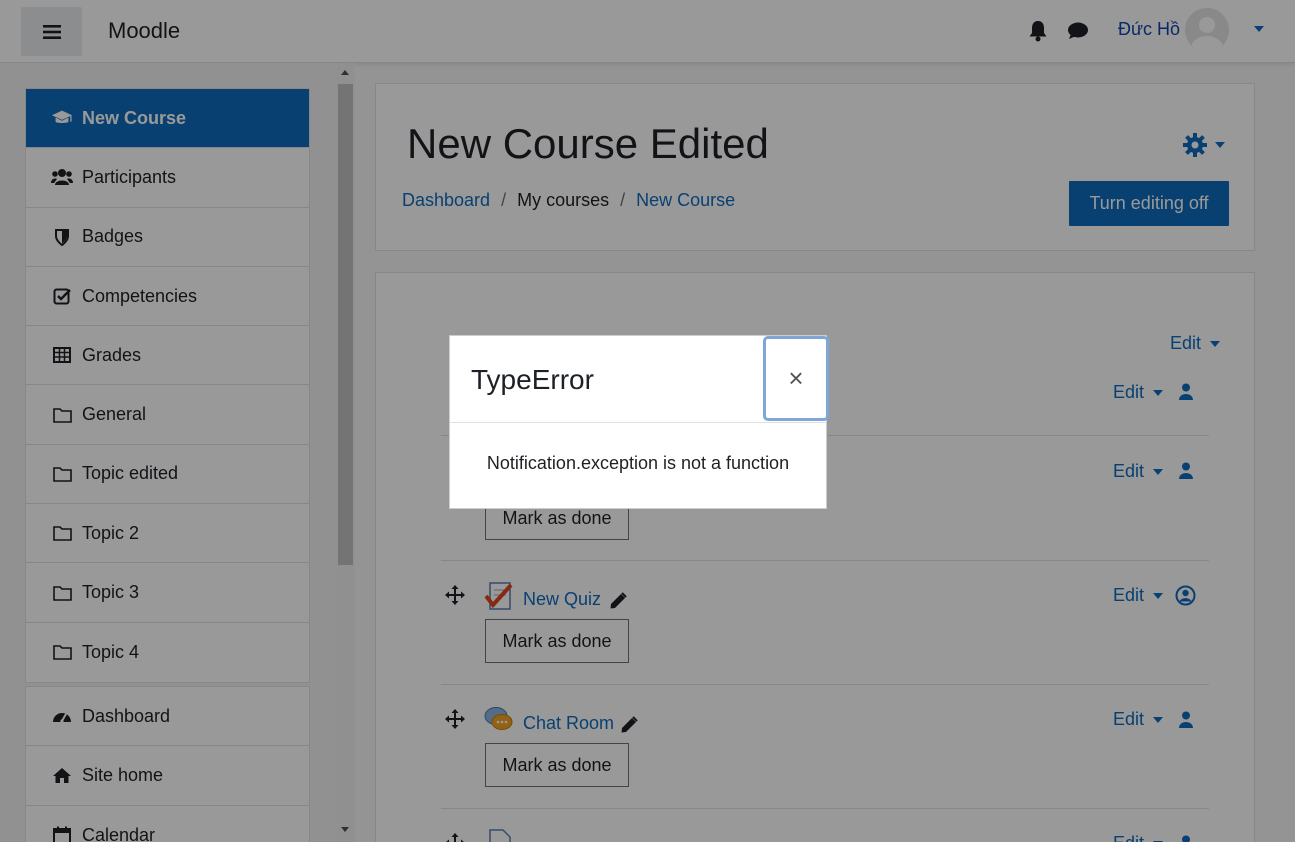  I want to click on dialog-message: Notification.exception is not a function, so click(638, 463).